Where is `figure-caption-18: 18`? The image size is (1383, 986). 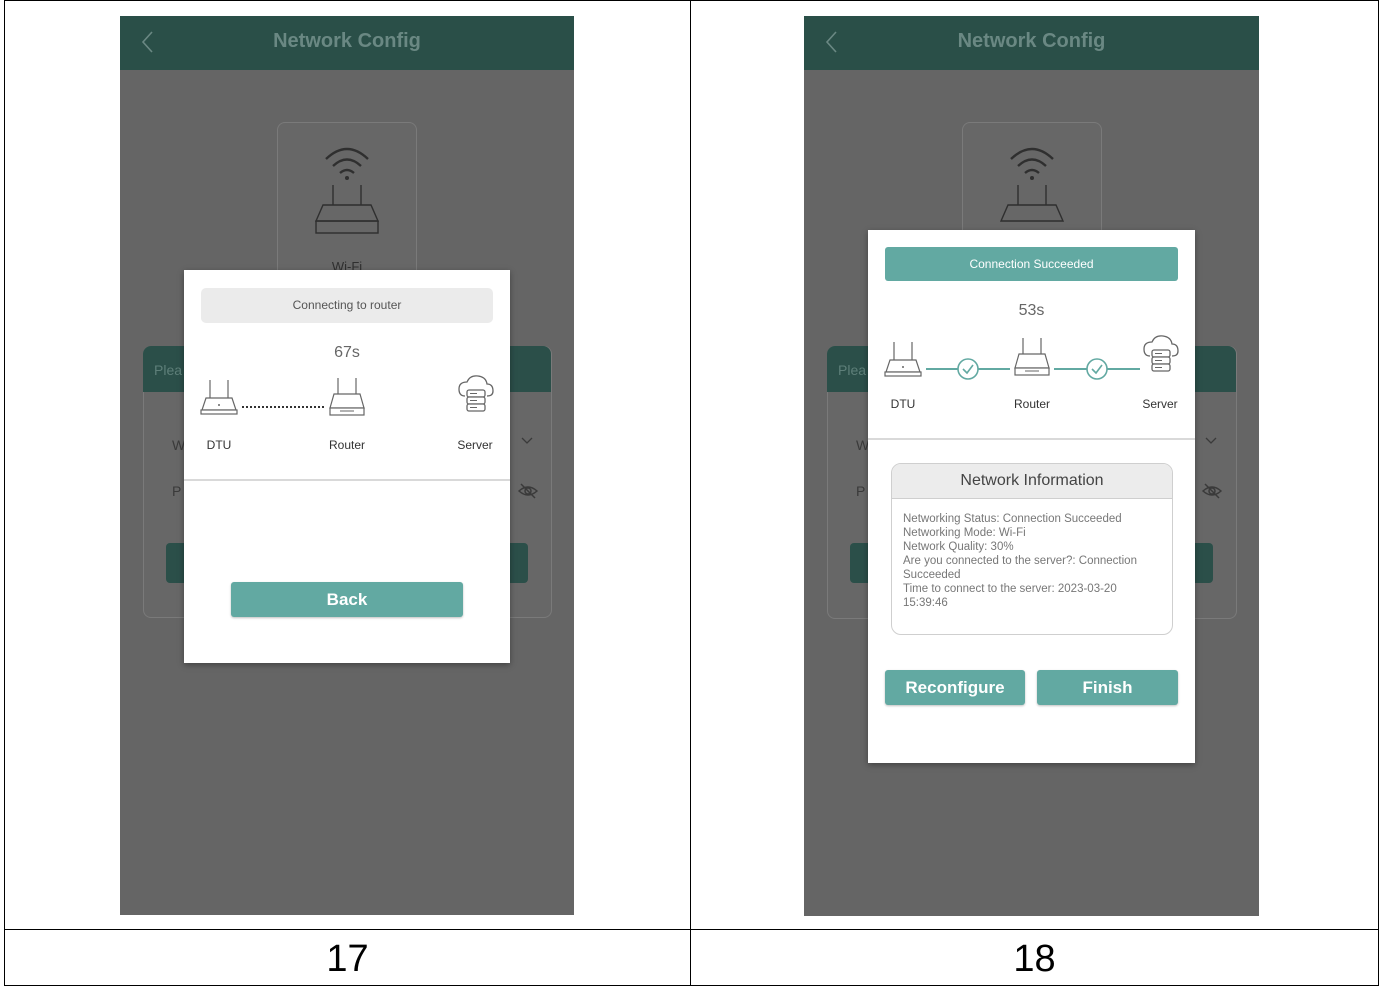
figure-caption-18: 18 is located at coordinates (1034, 959).